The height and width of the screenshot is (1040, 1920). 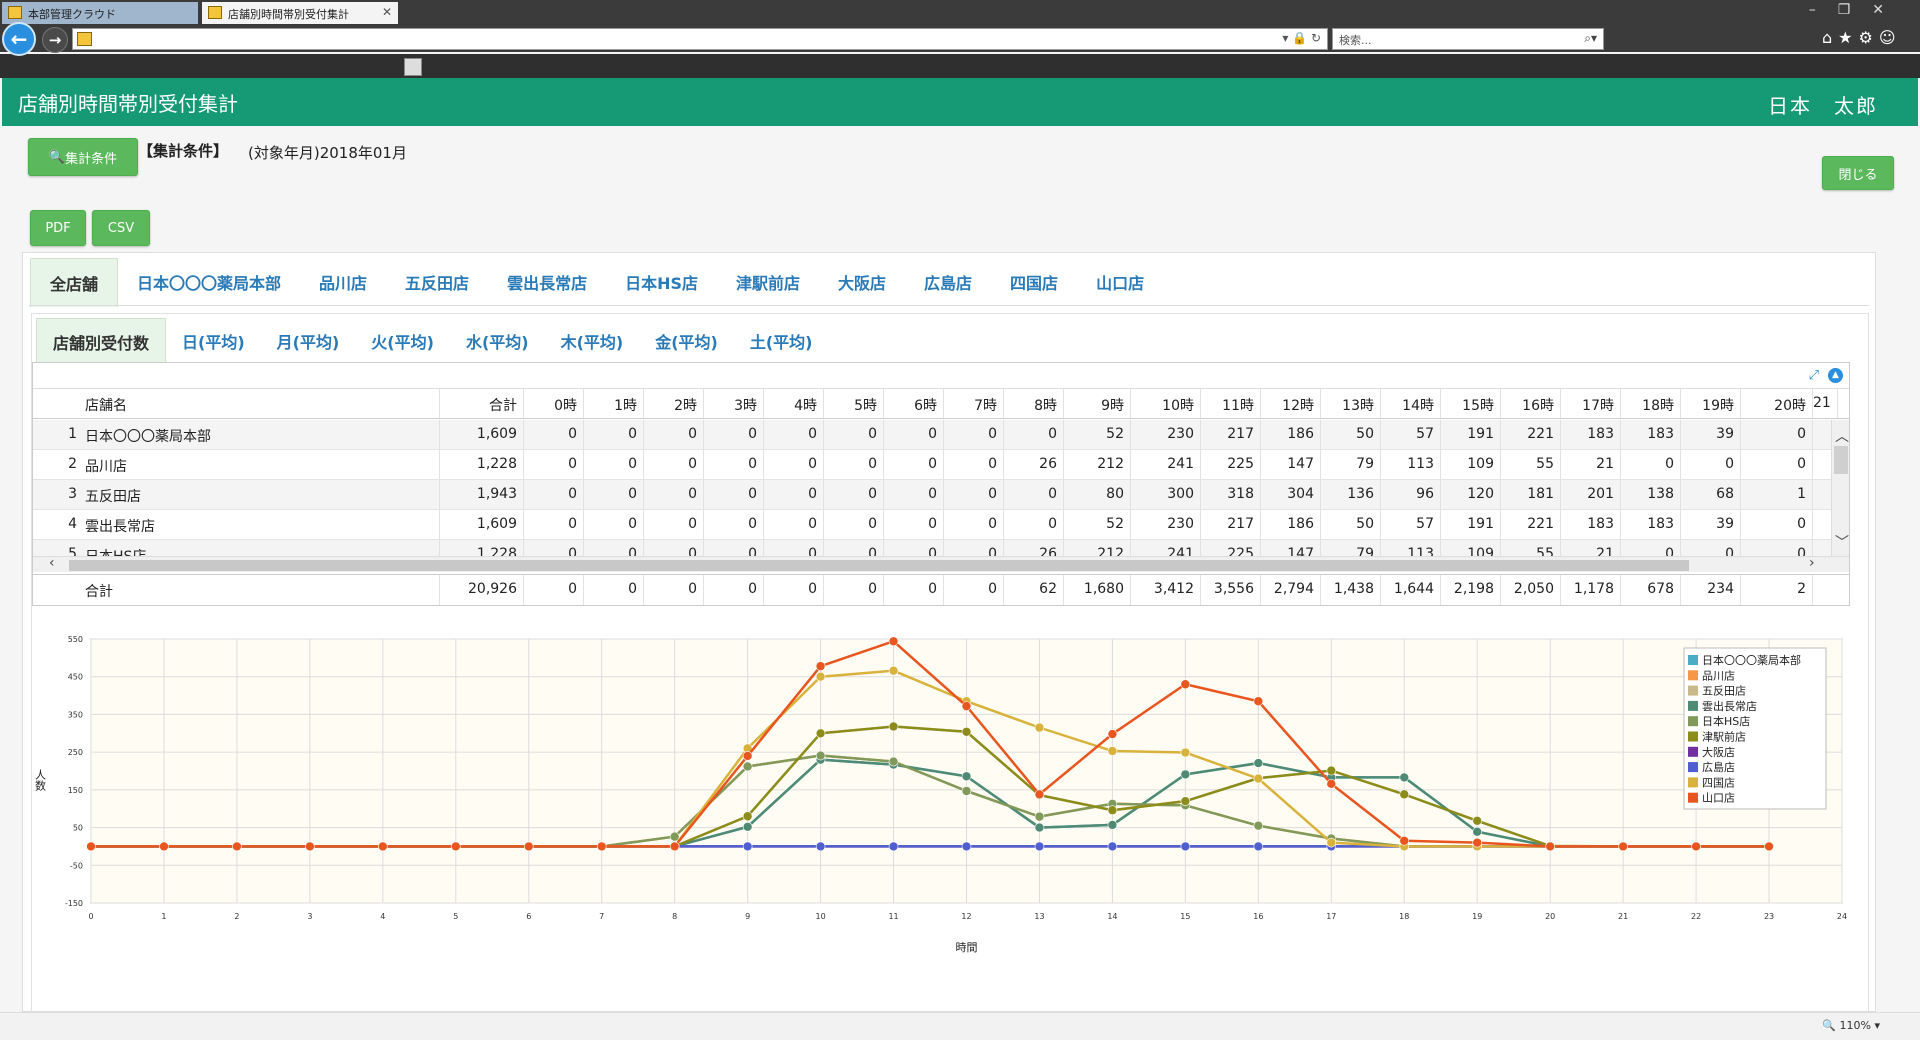 I want to click on browser-tab-2: 店舗別時間帯別受付集計 ✕, so click(x=300, y=13).